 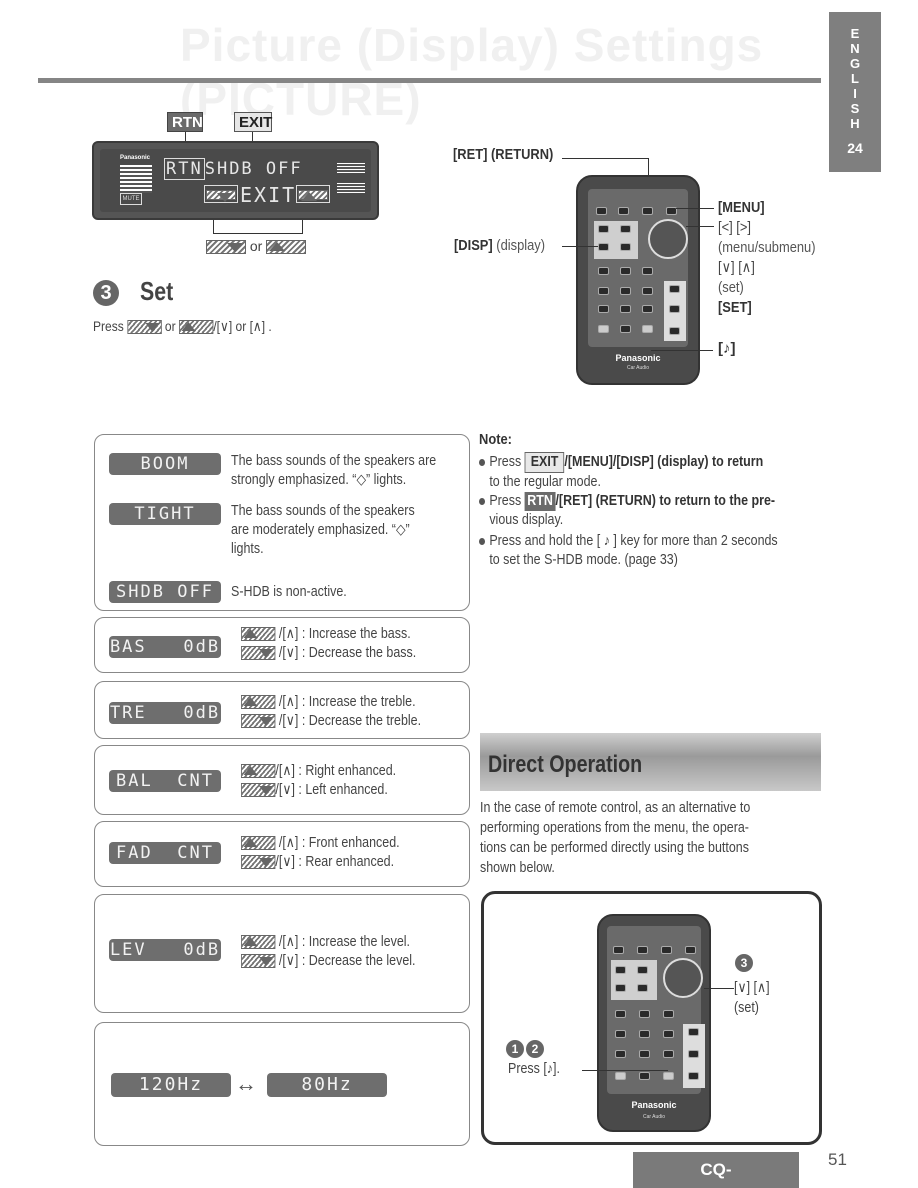 What do you see at coordinates (482, 541) in the screenshot?
I see `bullet-icon` at bounding box center [482, 541].